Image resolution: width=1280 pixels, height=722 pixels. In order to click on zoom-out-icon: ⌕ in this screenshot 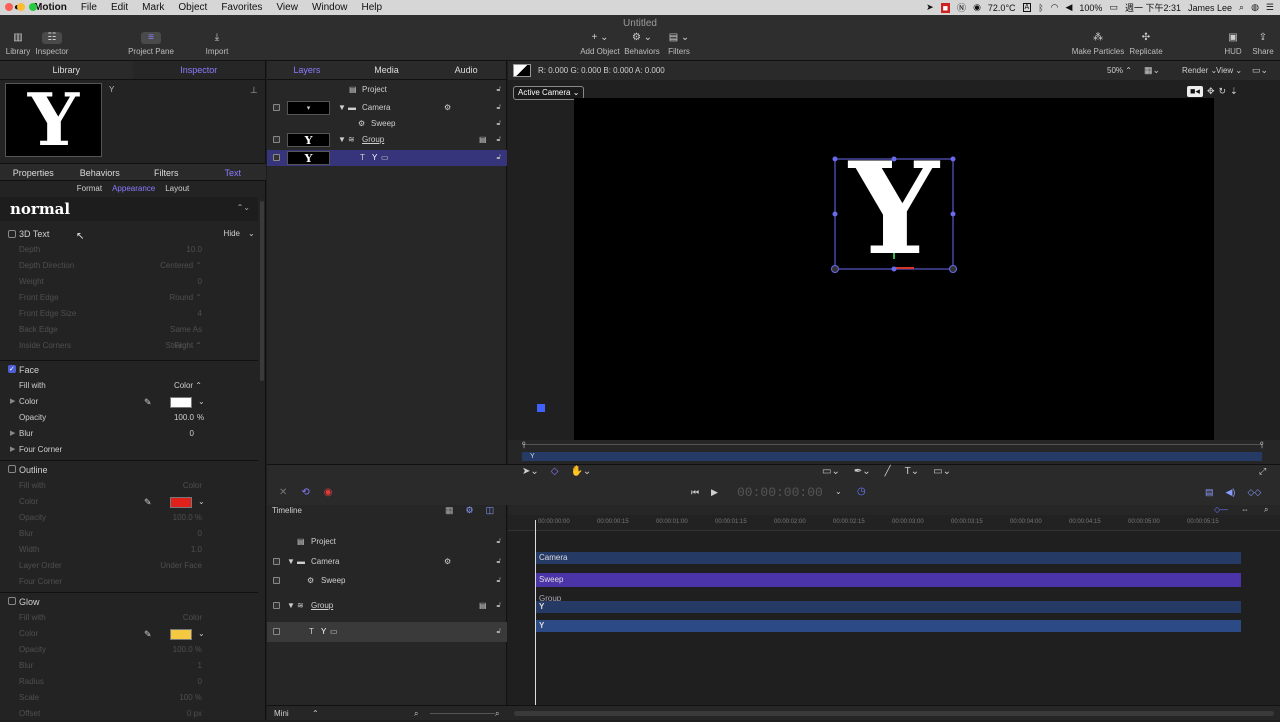, I will do `click(416, 713)`.